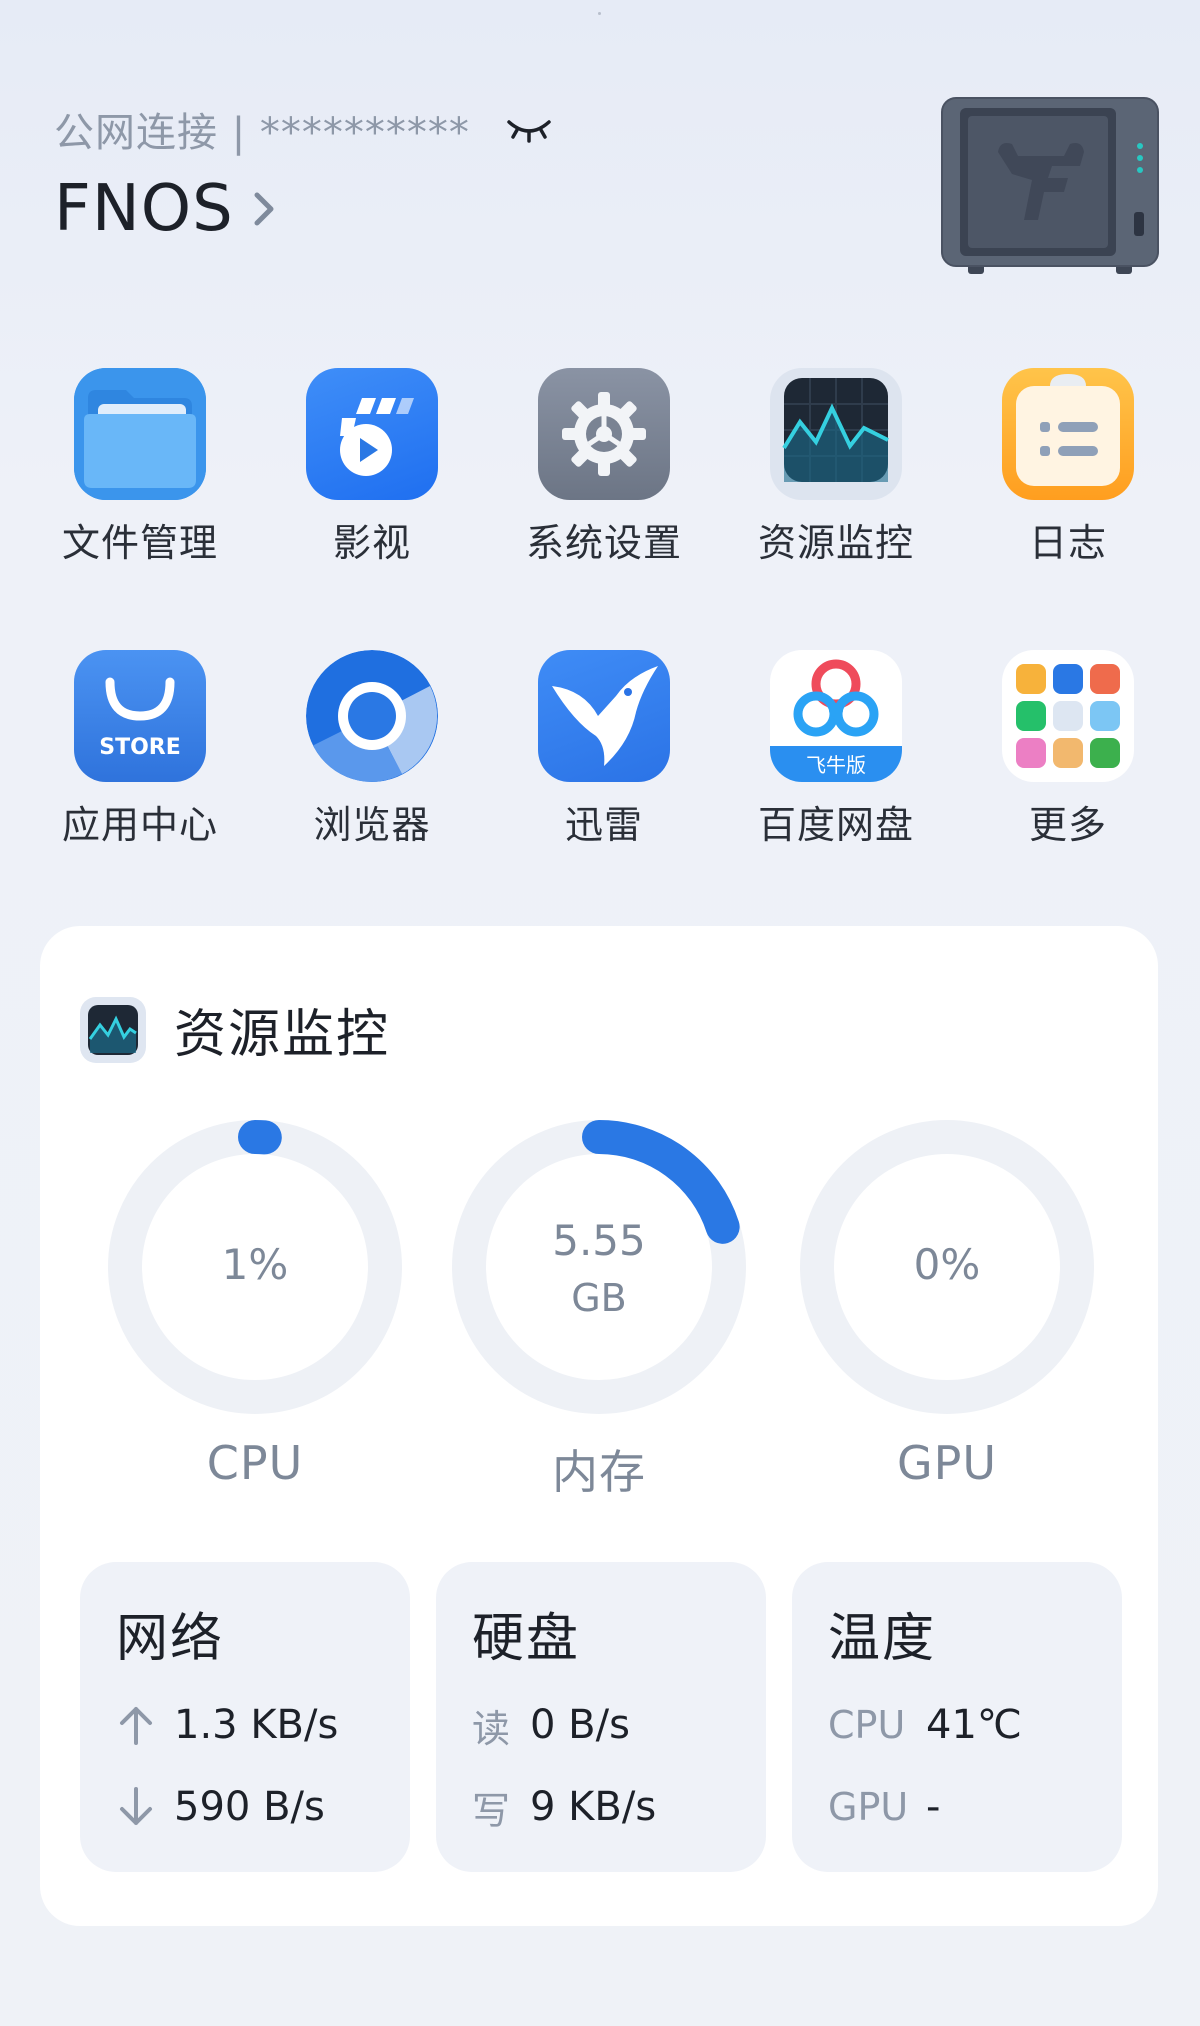  I want to click on card-header: 资源监控, so click(235, 1029).